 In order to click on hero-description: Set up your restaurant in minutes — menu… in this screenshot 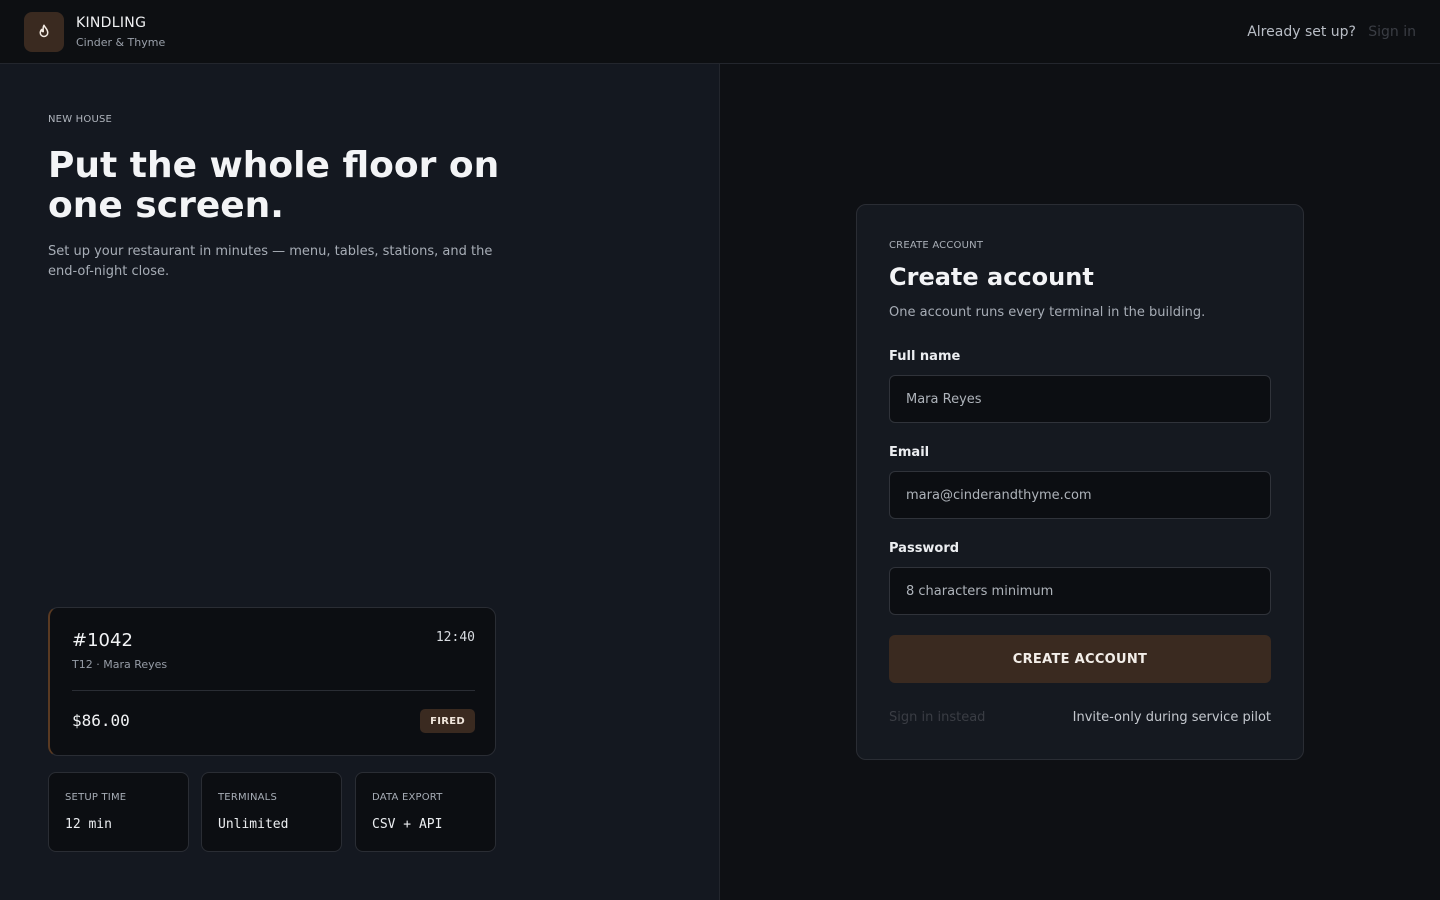, I will do `click(270, 261)`.